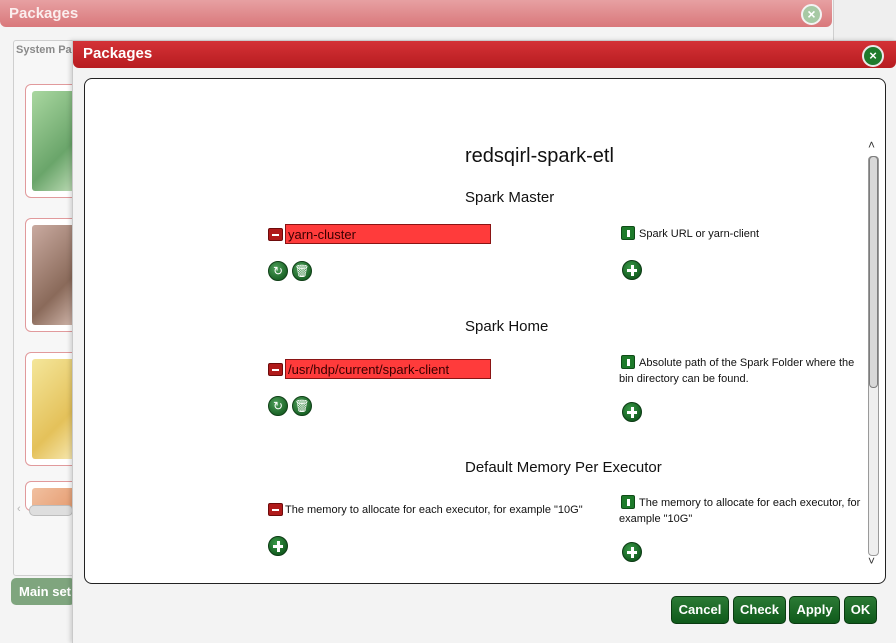 The image size is (896, 643). What do you see at coordinates (873, 56) in the screenshot?
I see `close-icon: ×` at bounding box center [873, 56].